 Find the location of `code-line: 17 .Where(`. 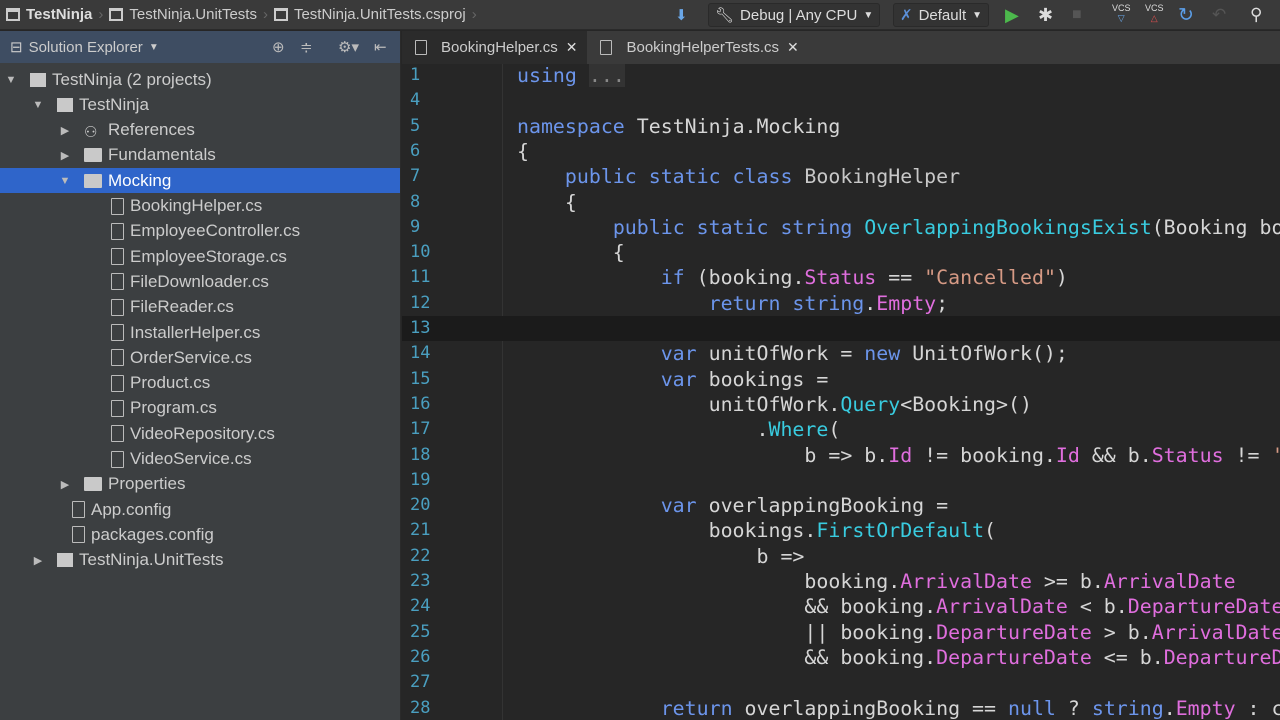

code-line: 17 .Where( is located at coordinates (841, 429).